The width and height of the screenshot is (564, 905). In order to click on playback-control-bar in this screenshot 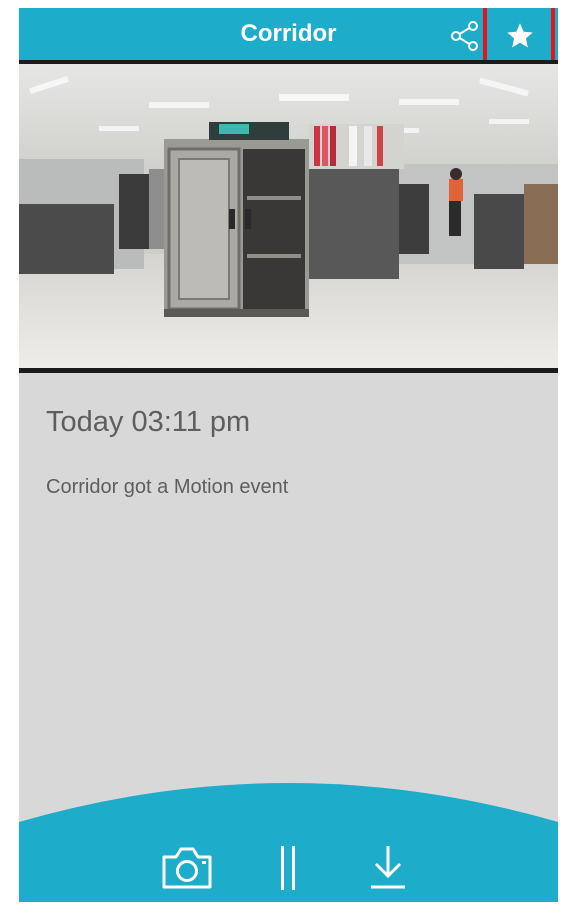, I will do `click(288, 836)`.